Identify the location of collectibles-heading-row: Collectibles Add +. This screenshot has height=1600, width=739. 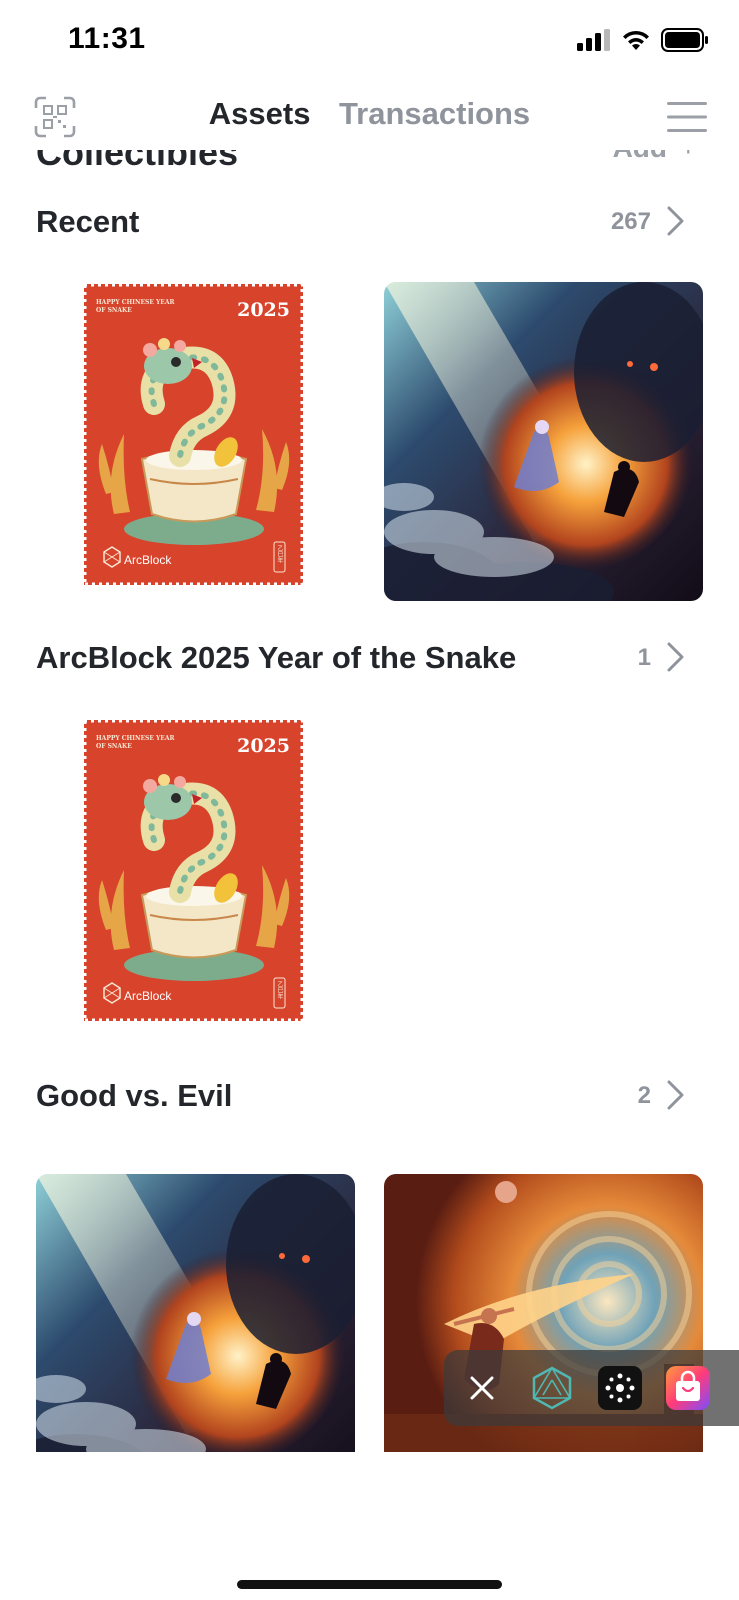
(369, 161).